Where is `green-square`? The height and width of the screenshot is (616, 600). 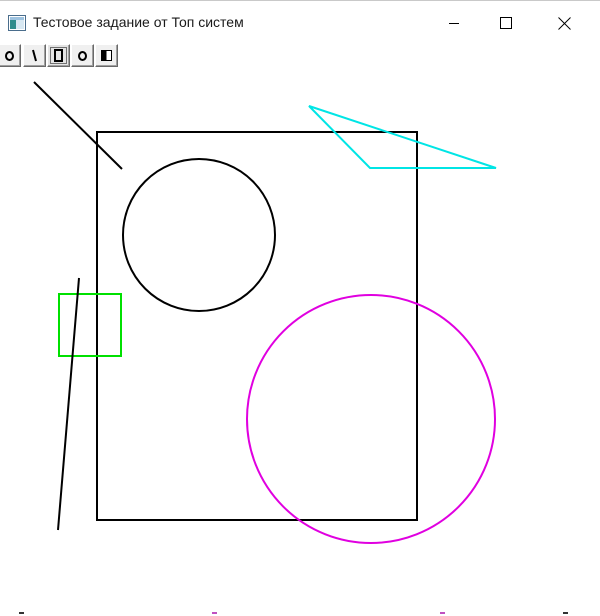
green-square is located at coordinates (90, 325).